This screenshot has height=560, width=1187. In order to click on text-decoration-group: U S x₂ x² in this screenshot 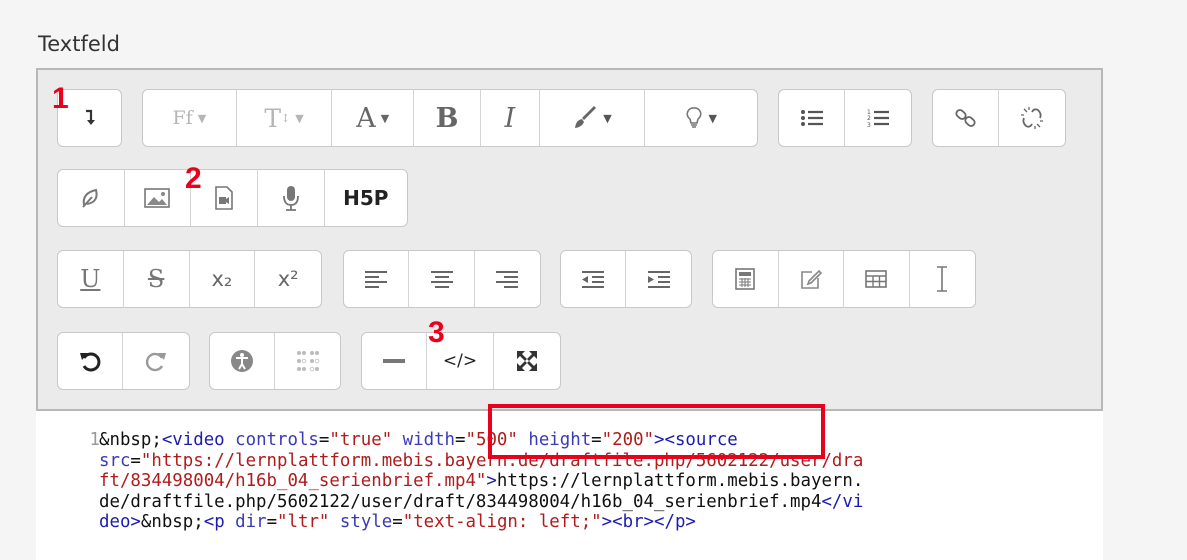, I will do `click(189, 279)`.